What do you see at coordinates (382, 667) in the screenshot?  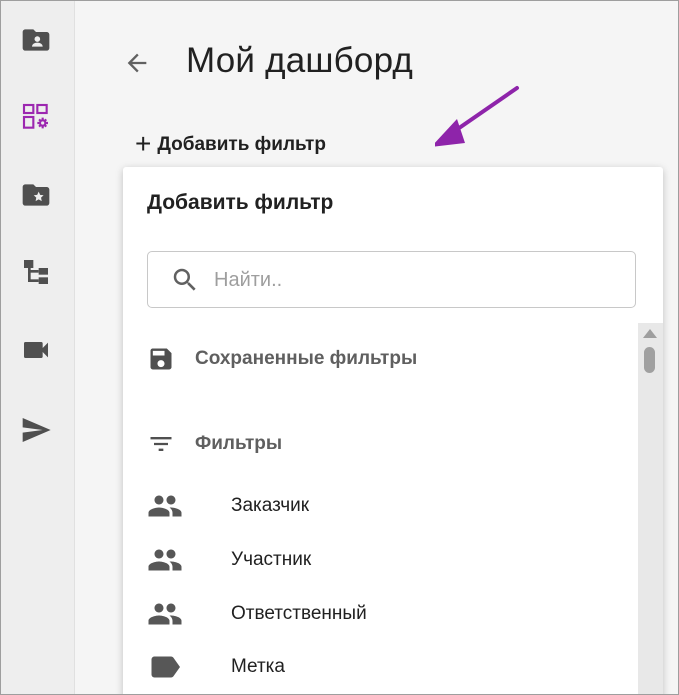 I see `filter-item-label-tag: Метка` at bounding box center [382, 667].